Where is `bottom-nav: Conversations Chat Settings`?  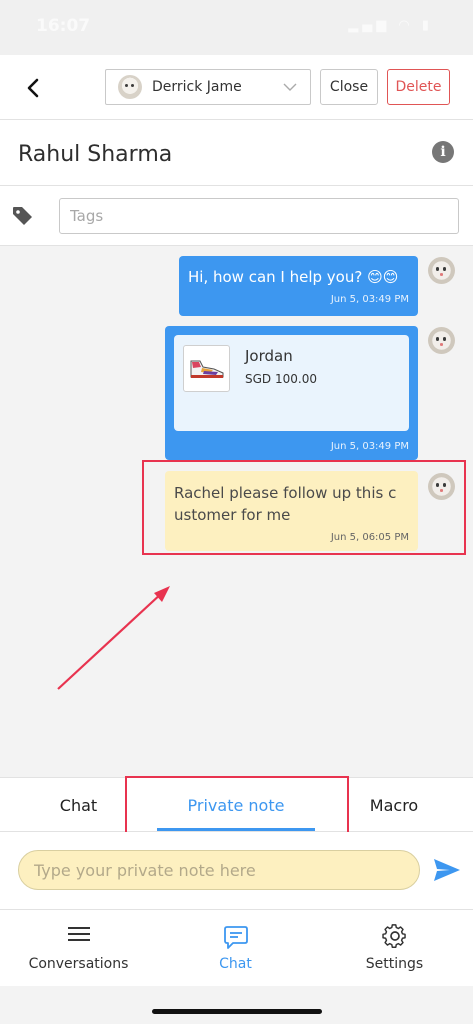
bottom-nav: Conversations Chat Settings is located at coordinates (236, 948).